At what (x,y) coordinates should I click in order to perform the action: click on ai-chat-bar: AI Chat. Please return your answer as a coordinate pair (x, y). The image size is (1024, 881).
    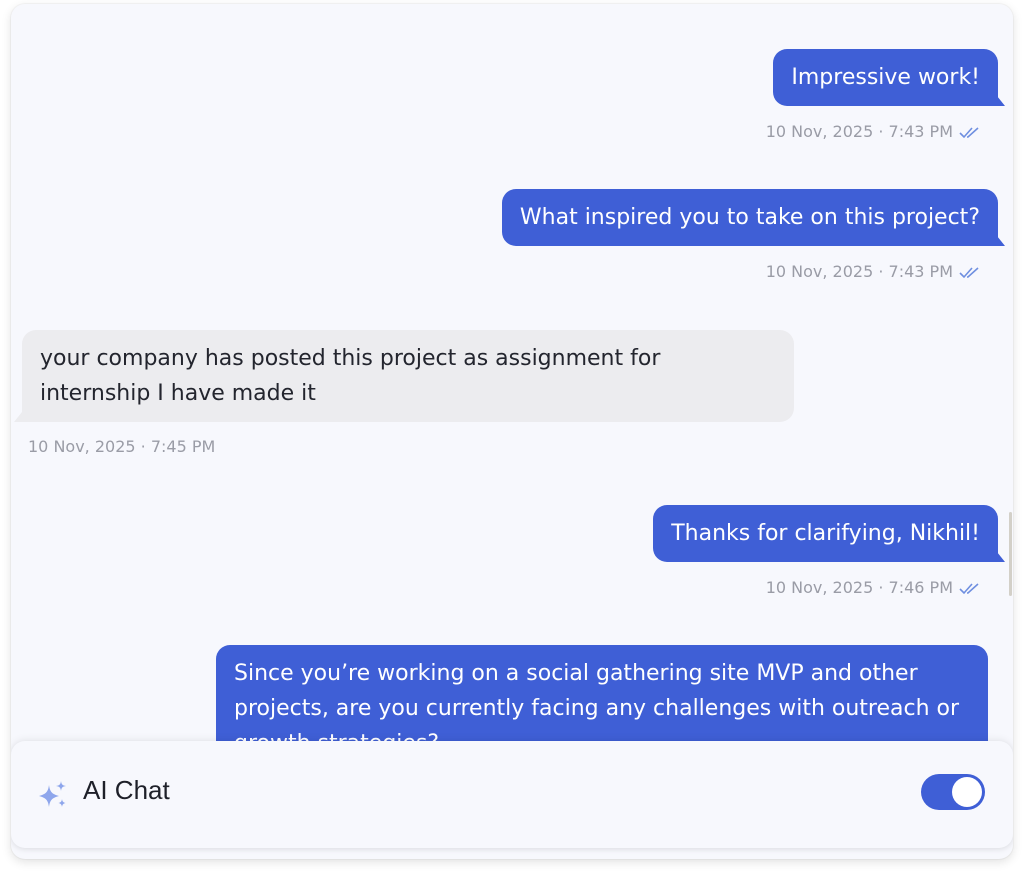
    Looking at the image, I should click on (512, 794).